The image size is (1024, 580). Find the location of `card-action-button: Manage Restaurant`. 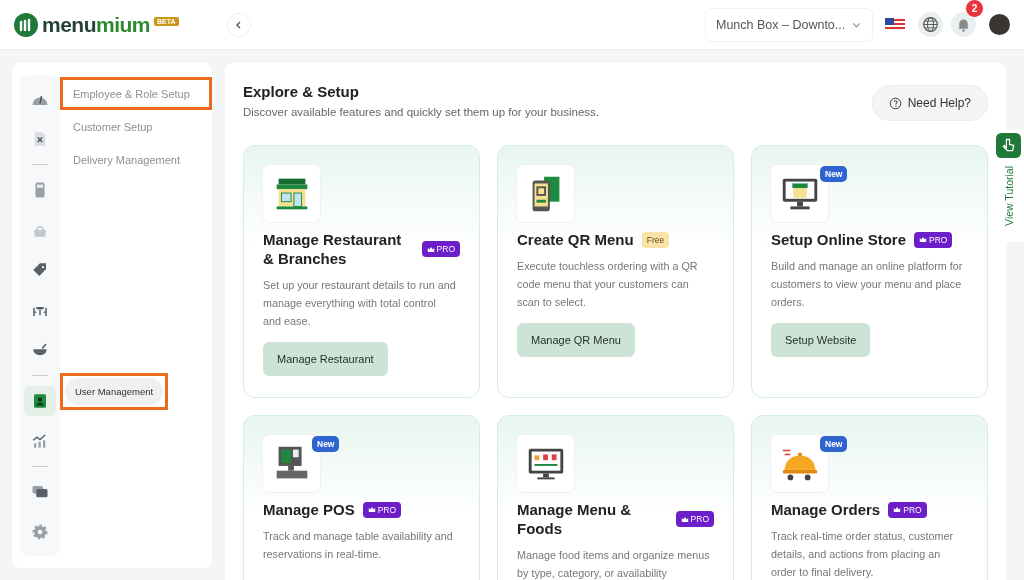

card-action-button: Manage Restaurant is located at coordinates (325, 359).